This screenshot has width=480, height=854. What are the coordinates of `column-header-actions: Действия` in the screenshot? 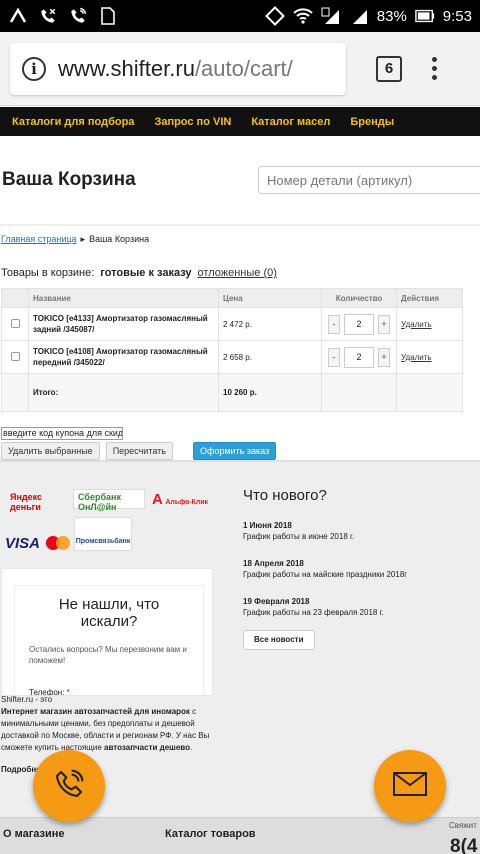 It's located at (429, 298).